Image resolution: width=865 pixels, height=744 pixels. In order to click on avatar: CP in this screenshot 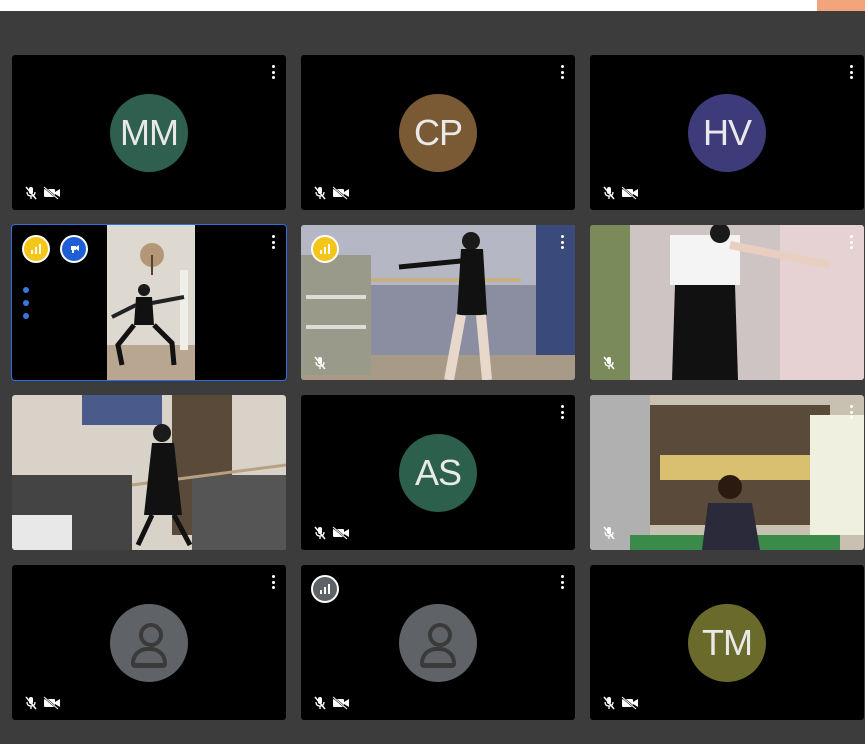, I will do `click(438, 132)`.